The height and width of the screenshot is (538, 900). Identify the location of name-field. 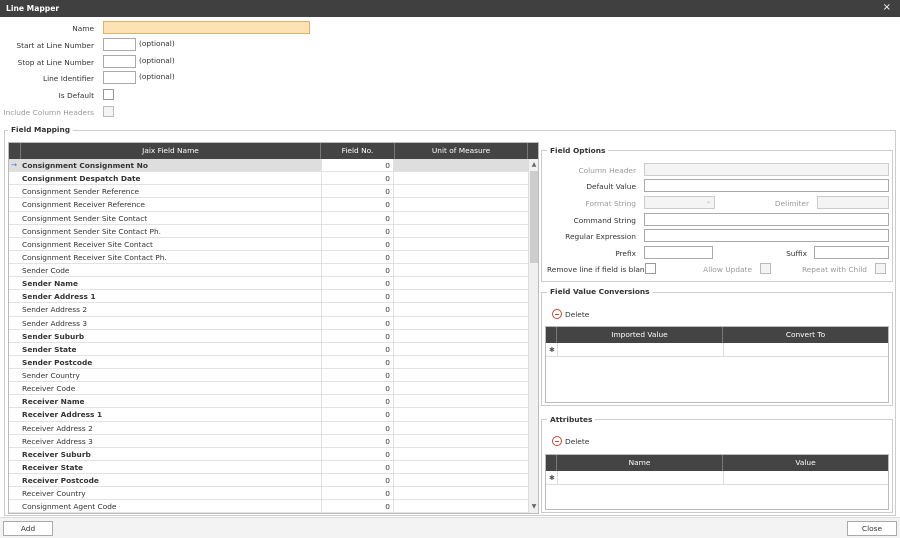
(206, 27).